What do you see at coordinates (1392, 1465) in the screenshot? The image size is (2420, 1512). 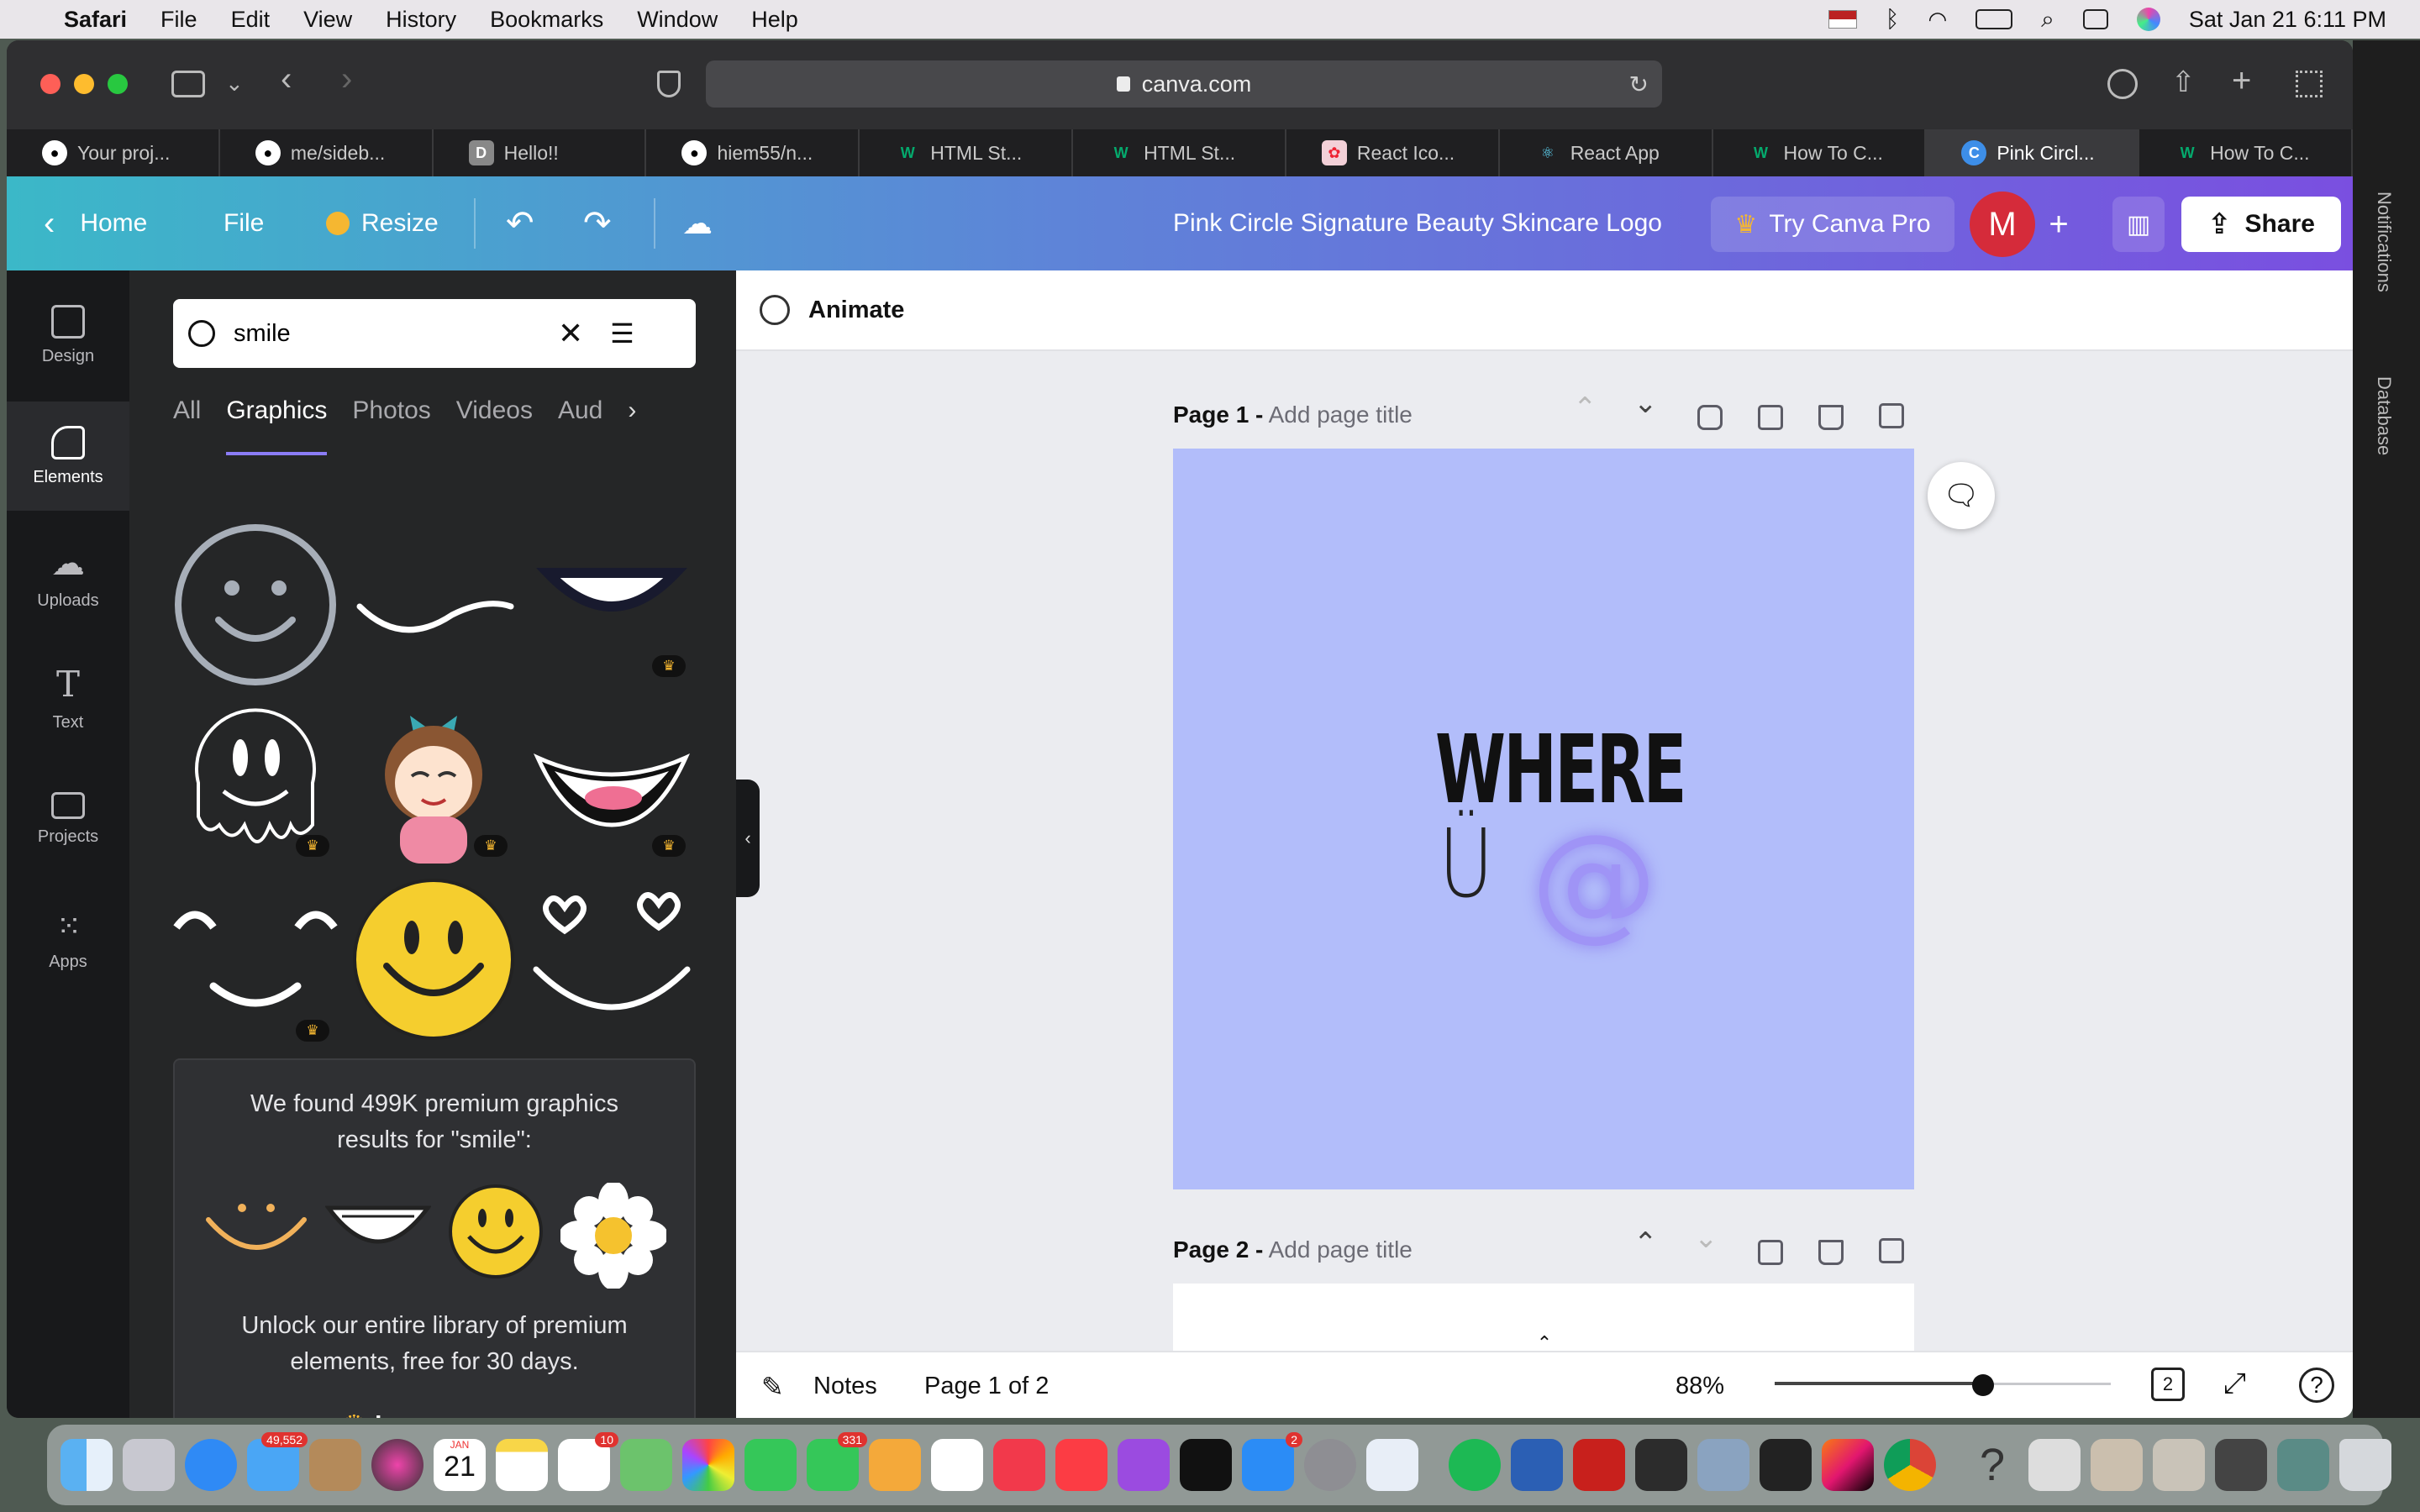 I see `xcode-icon` at bounding box center [1392, 1465].